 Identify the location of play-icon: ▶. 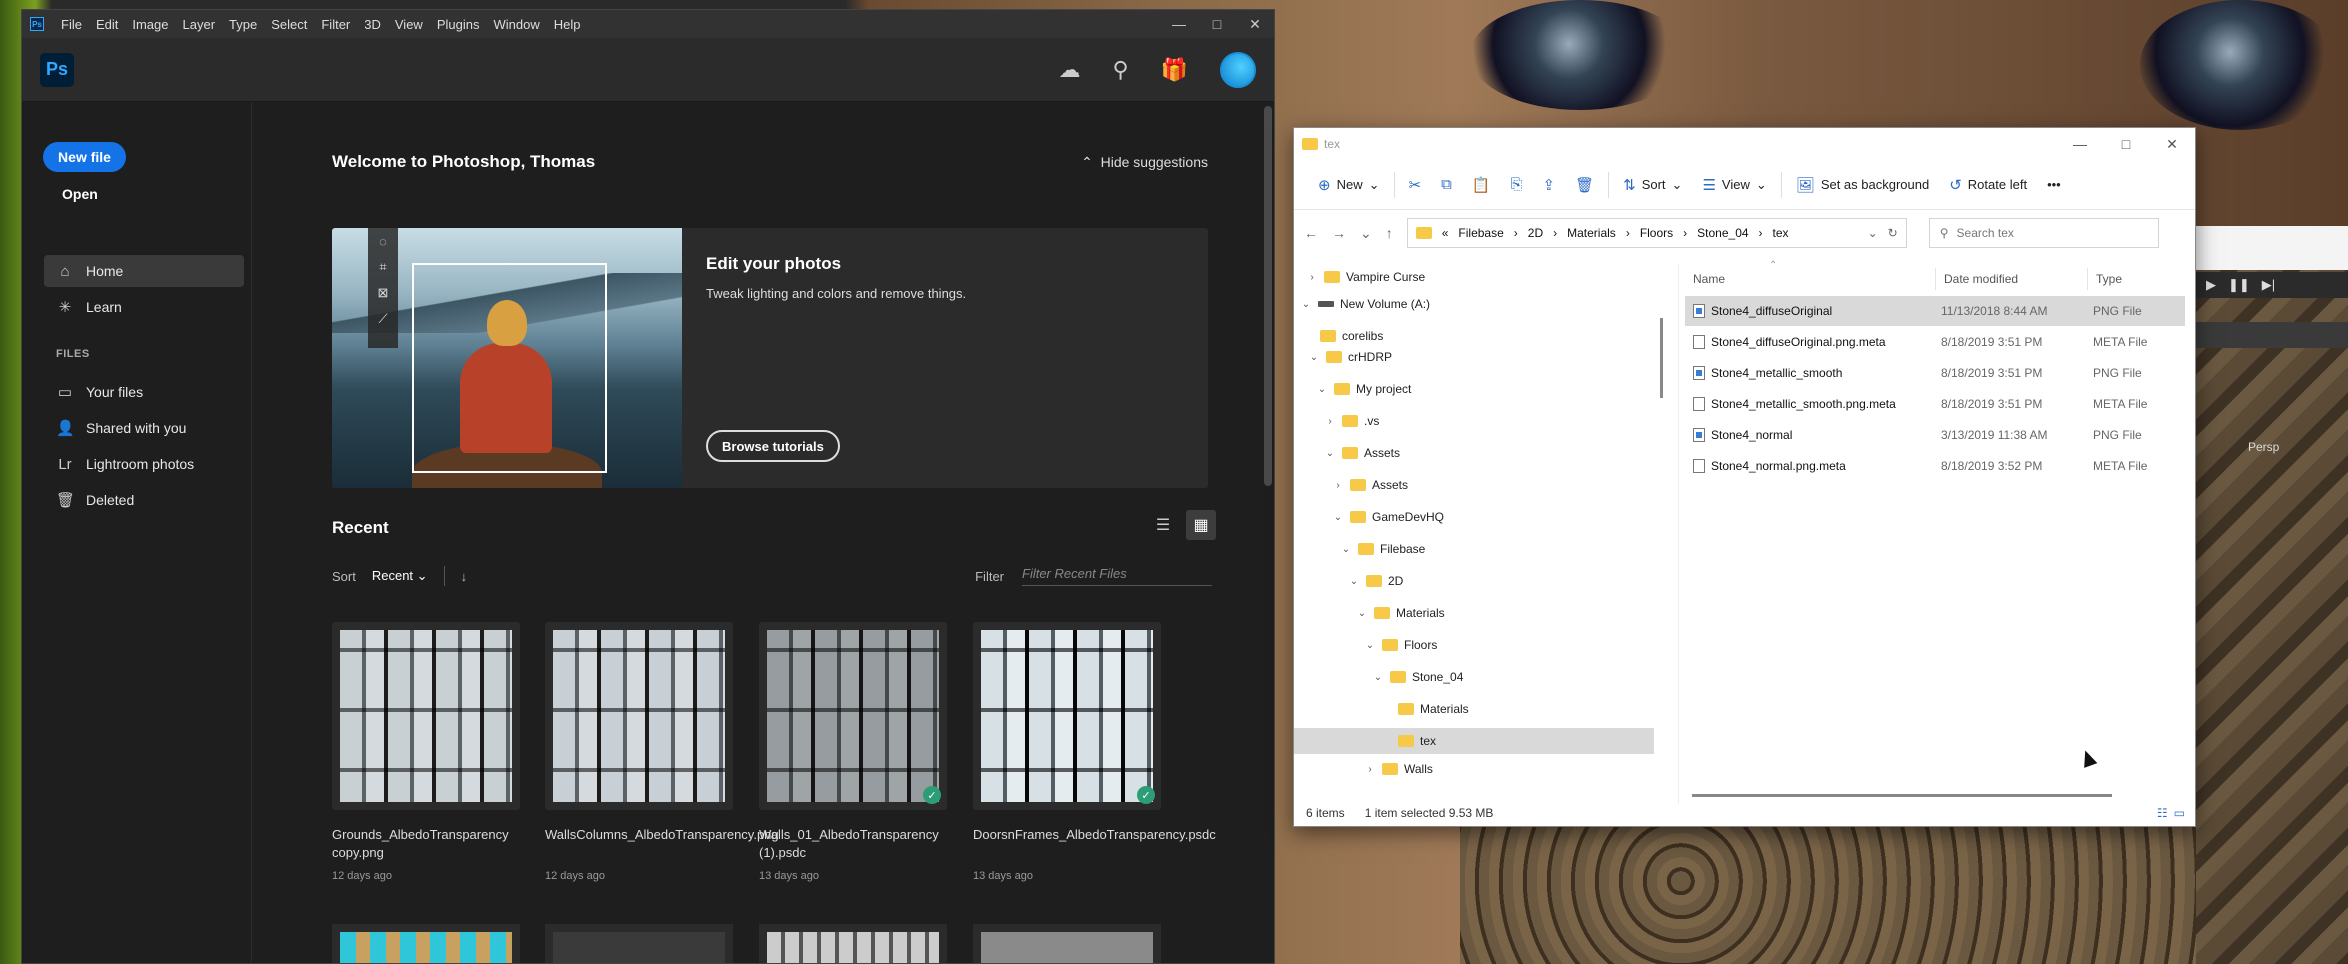
(2211, 285).